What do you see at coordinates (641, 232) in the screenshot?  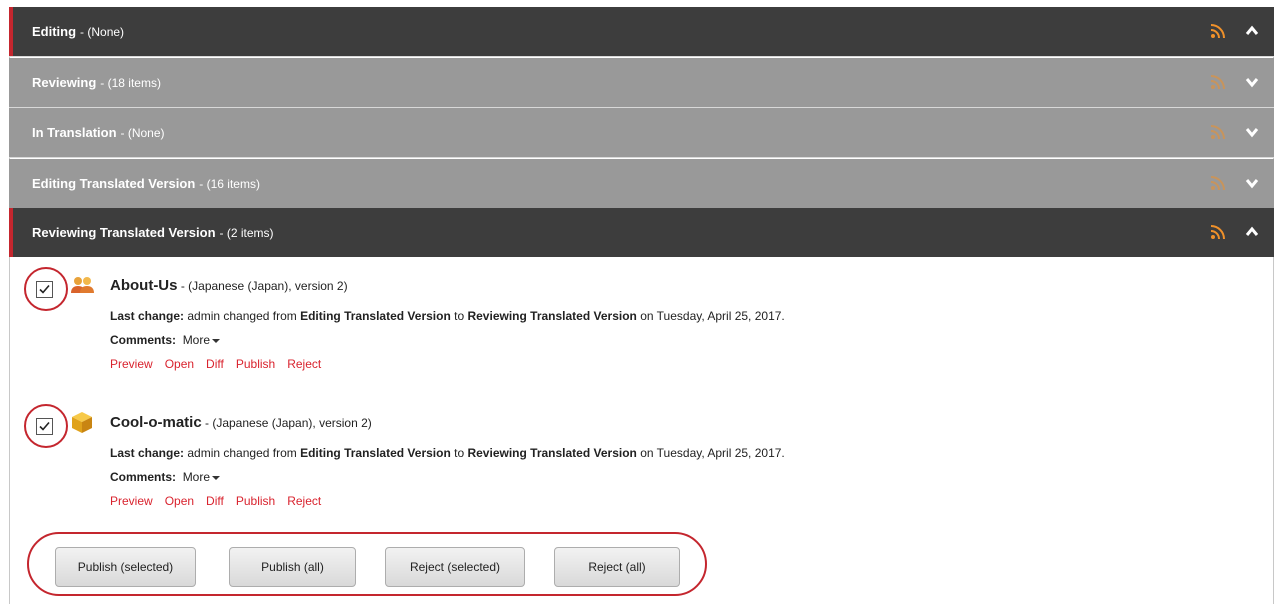 I see `section-header-reviewing-translated: Reviewing Translated Version - (2 items)` at bounding box center [641, 232].